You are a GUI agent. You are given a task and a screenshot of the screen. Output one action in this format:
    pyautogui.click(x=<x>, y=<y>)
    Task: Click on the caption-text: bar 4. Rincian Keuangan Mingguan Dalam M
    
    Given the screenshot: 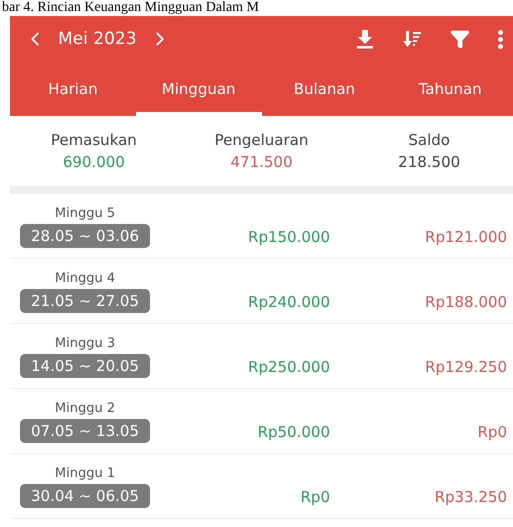 What is the action you would take?
    pyautogui.click(x=130, y=8)
    